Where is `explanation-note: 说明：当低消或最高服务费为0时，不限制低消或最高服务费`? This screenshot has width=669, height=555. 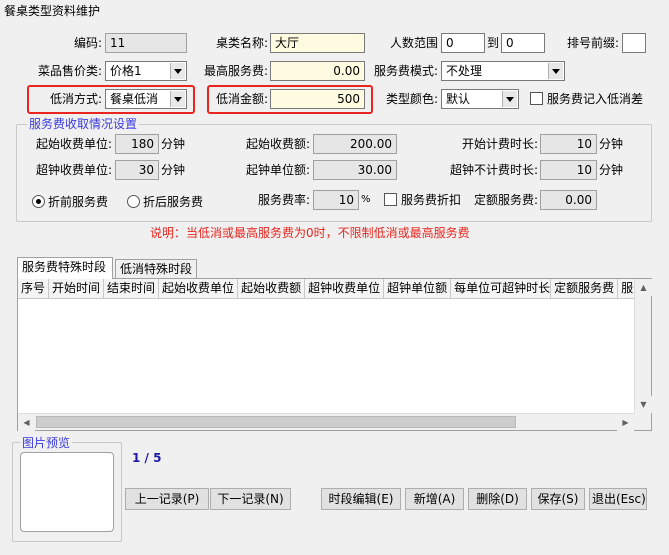 explanation-note: 说明：当低消或最高服务费为0时，不限制低消或最高服务费 is located at coordinates (310, 233).